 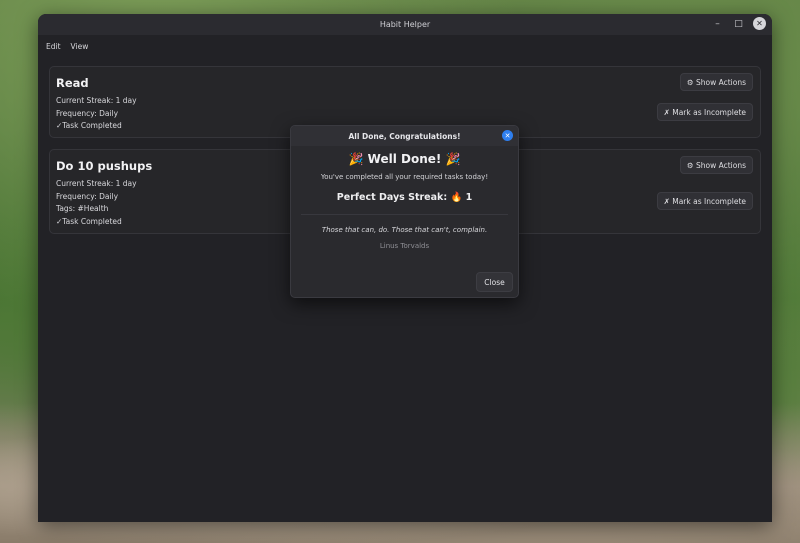 What do you see at coordinates (104, 166) in the screenshot?
I see `habit-name: Do 10 pushups` at bounding box center [104, 166].